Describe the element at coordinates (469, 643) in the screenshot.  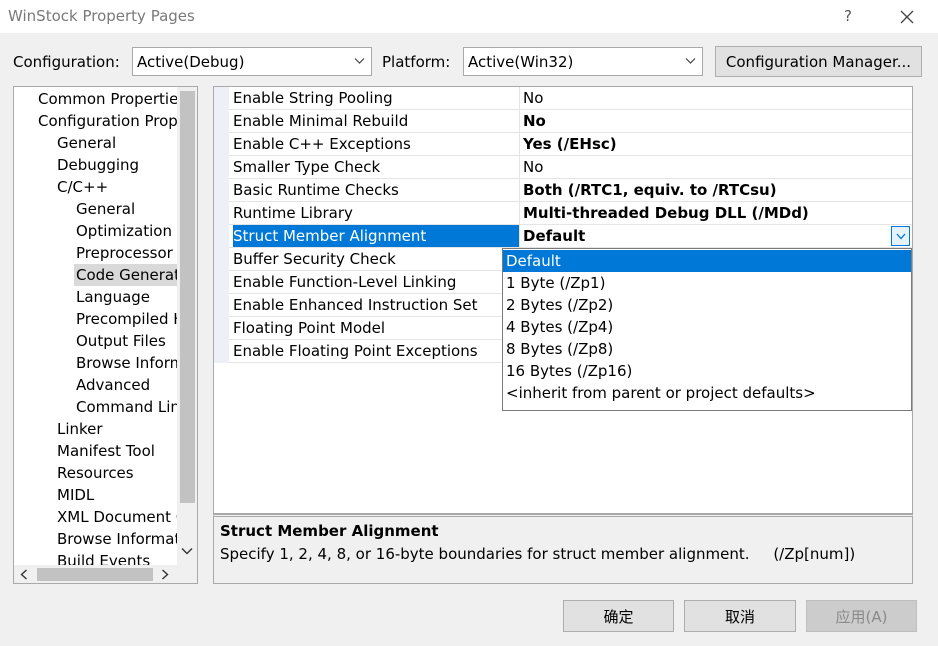
I see `bottom-strip` at that location.